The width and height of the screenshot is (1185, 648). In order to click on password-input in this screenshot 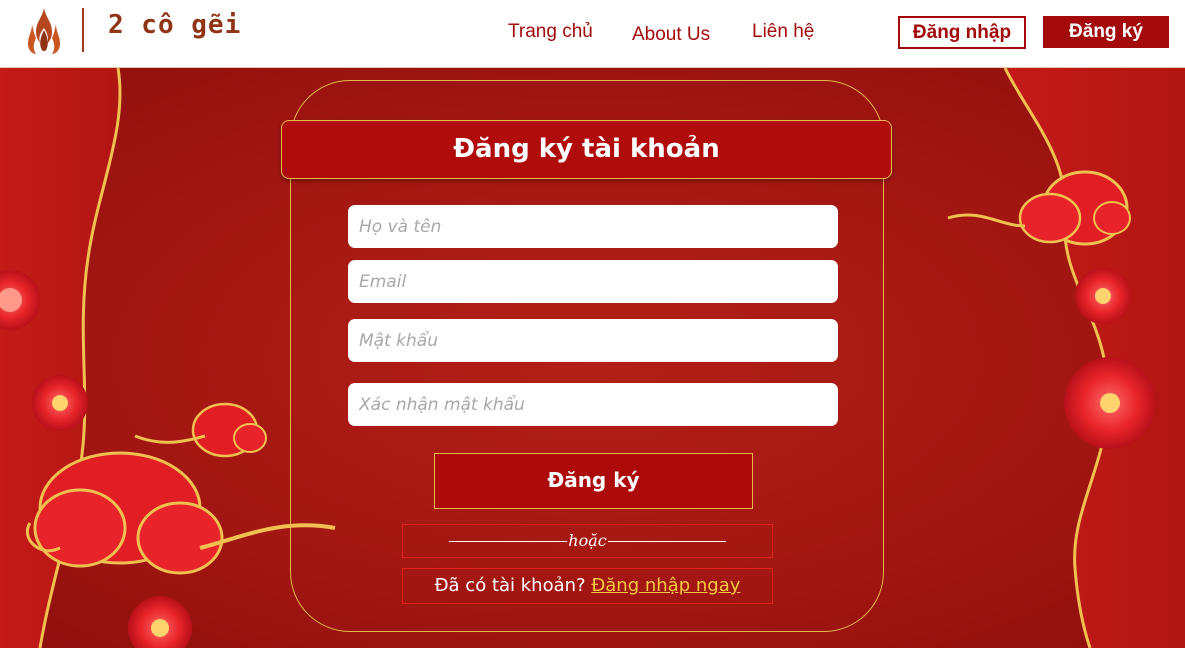, I will do `click(593, 340)`.